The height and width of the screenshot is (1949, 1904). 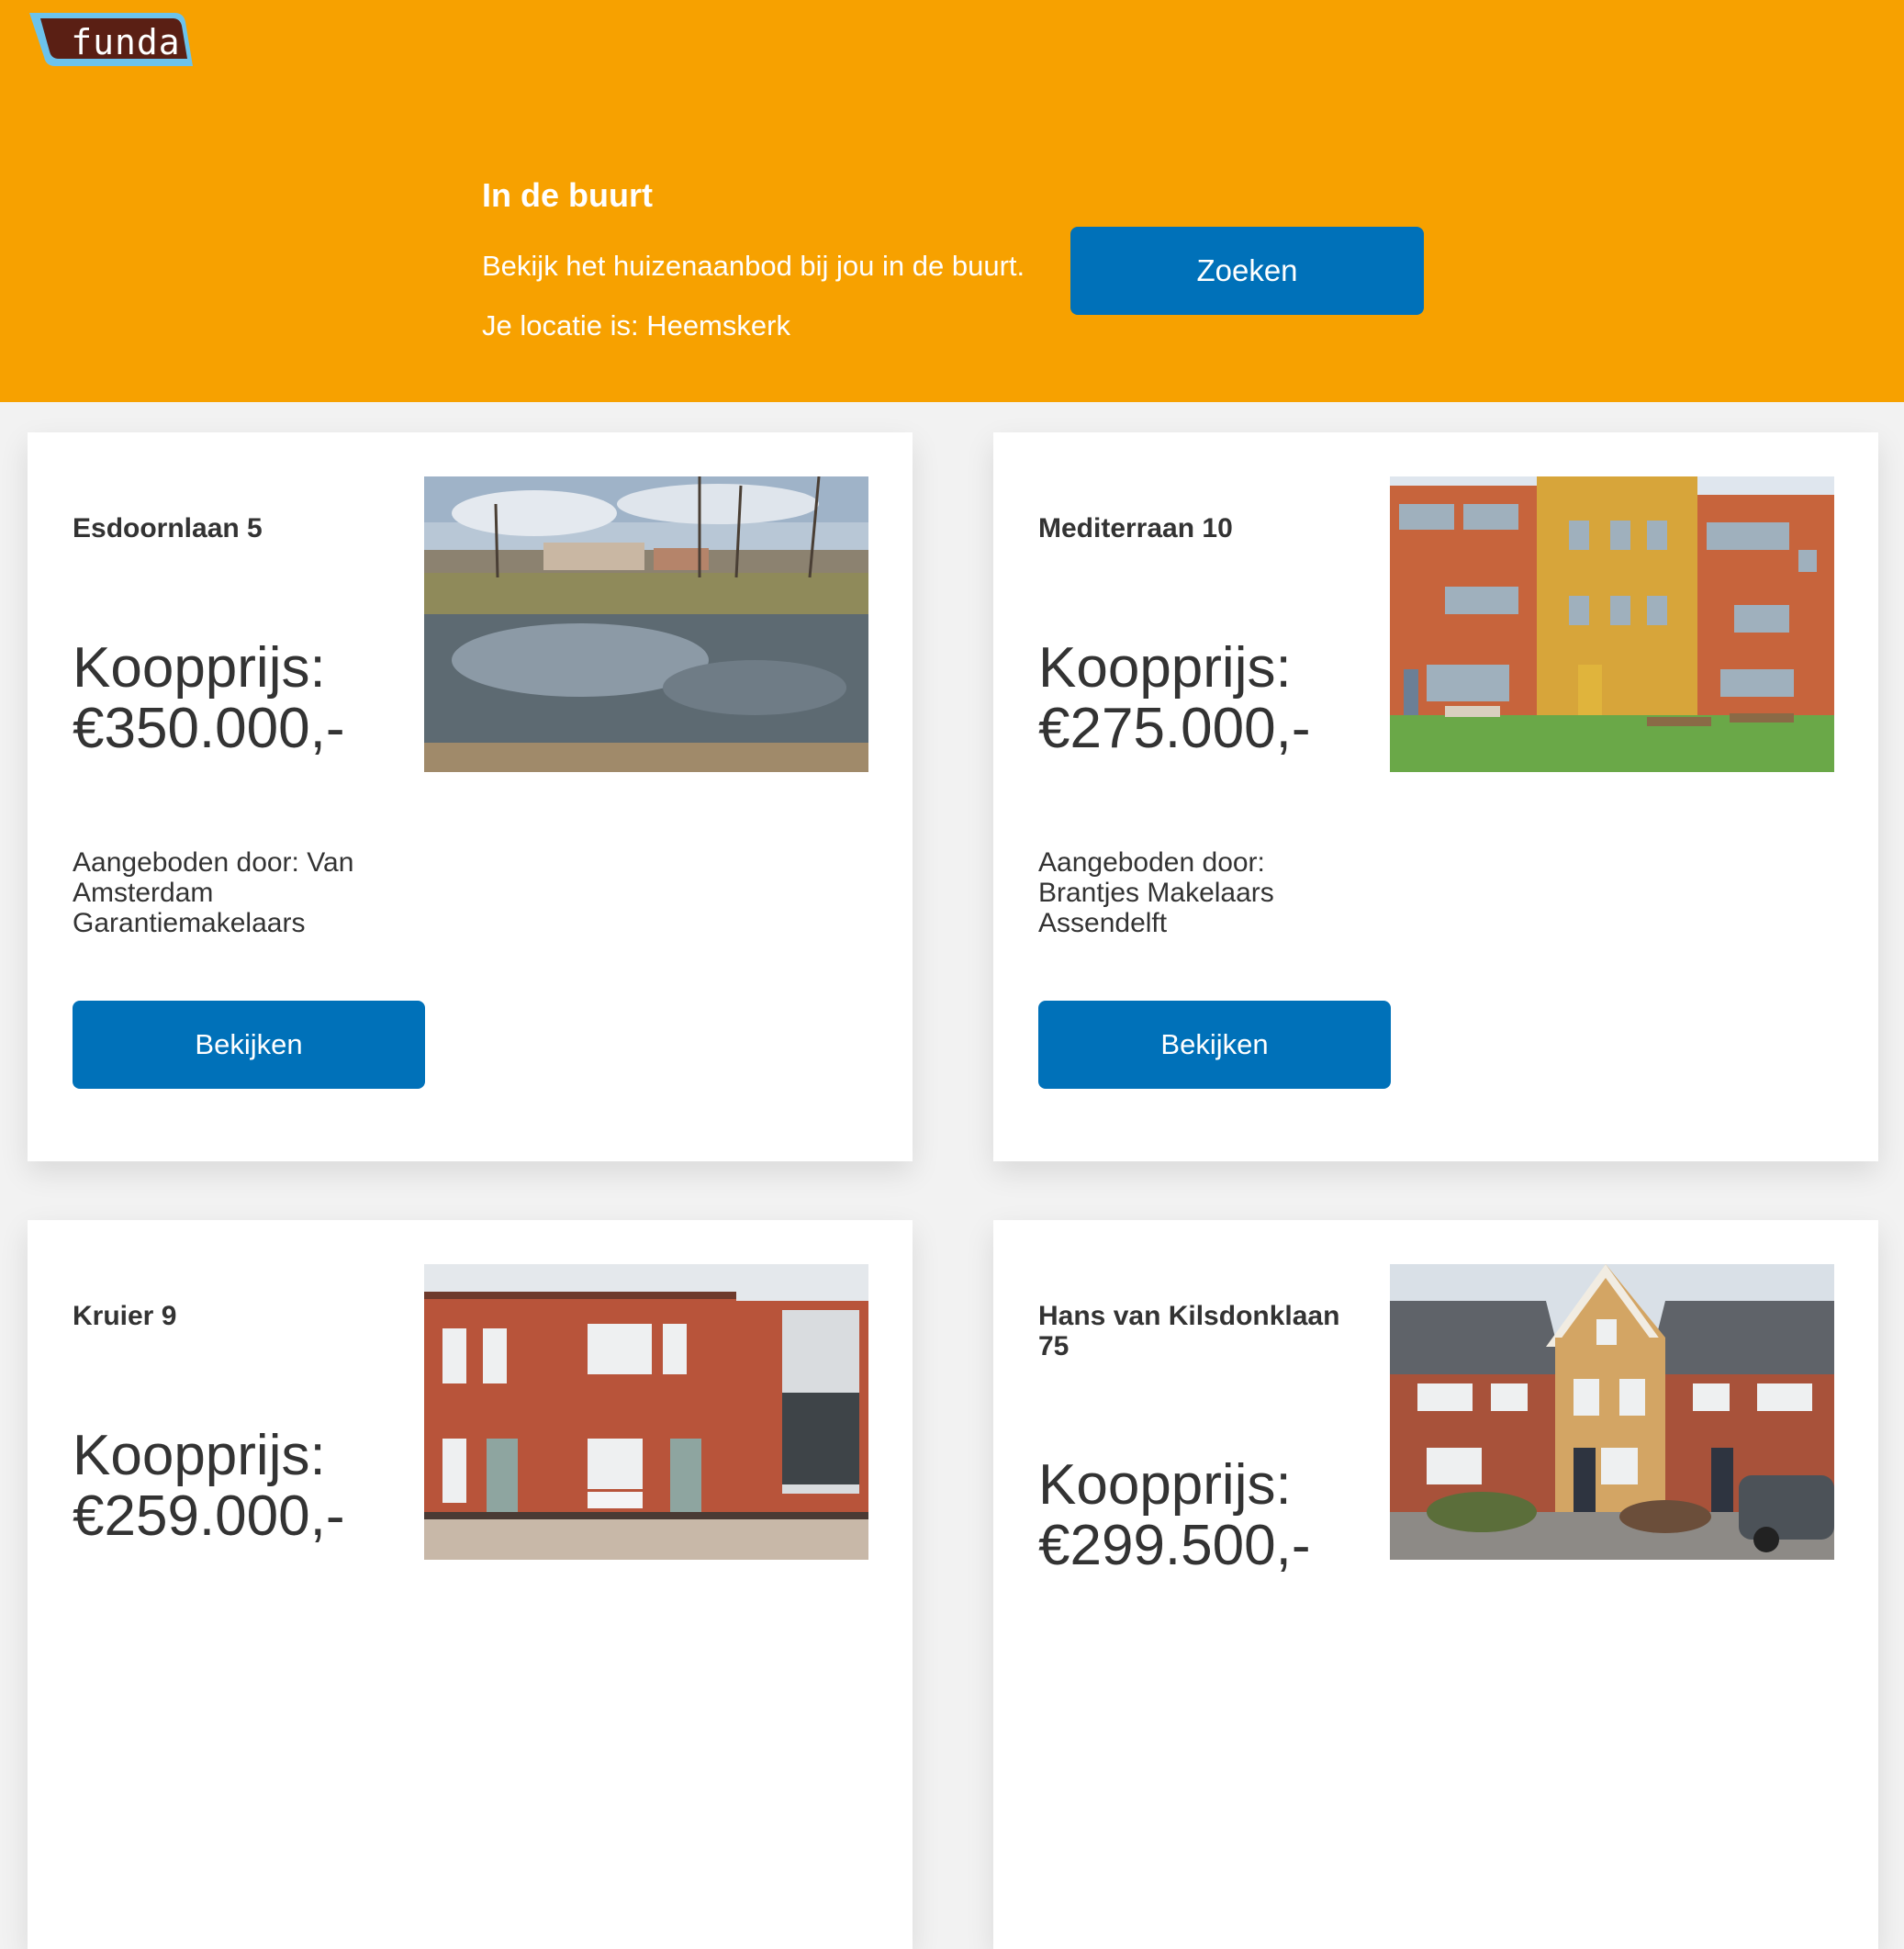 What do you see at coordinates (126, 42) in the screenshot?
I see `logo-text: funda` at bounding box center [126, 42].